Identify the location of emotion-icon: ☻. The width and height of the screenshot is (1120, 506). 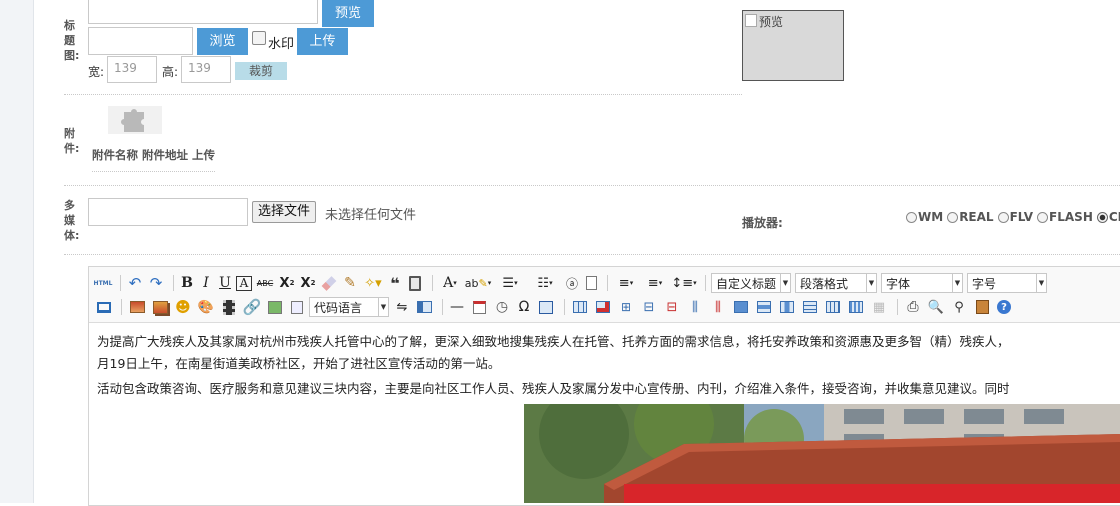
(183, 307).